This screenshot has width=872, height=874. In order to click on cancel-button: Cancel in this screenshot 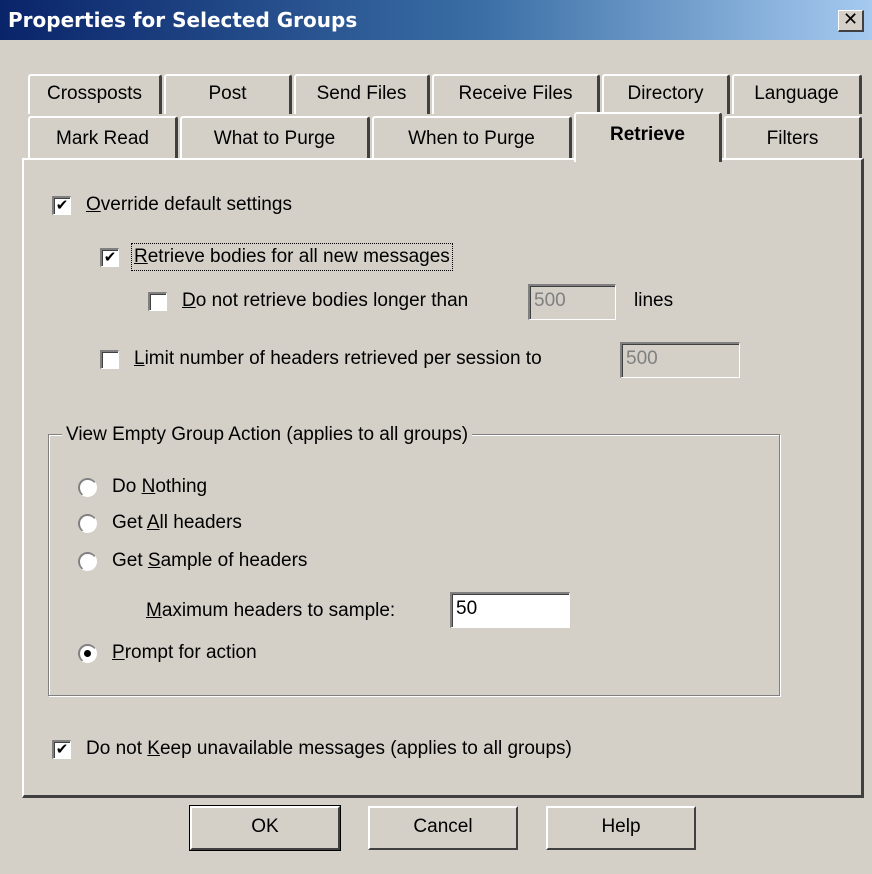, I will do `click(443, 828)`.